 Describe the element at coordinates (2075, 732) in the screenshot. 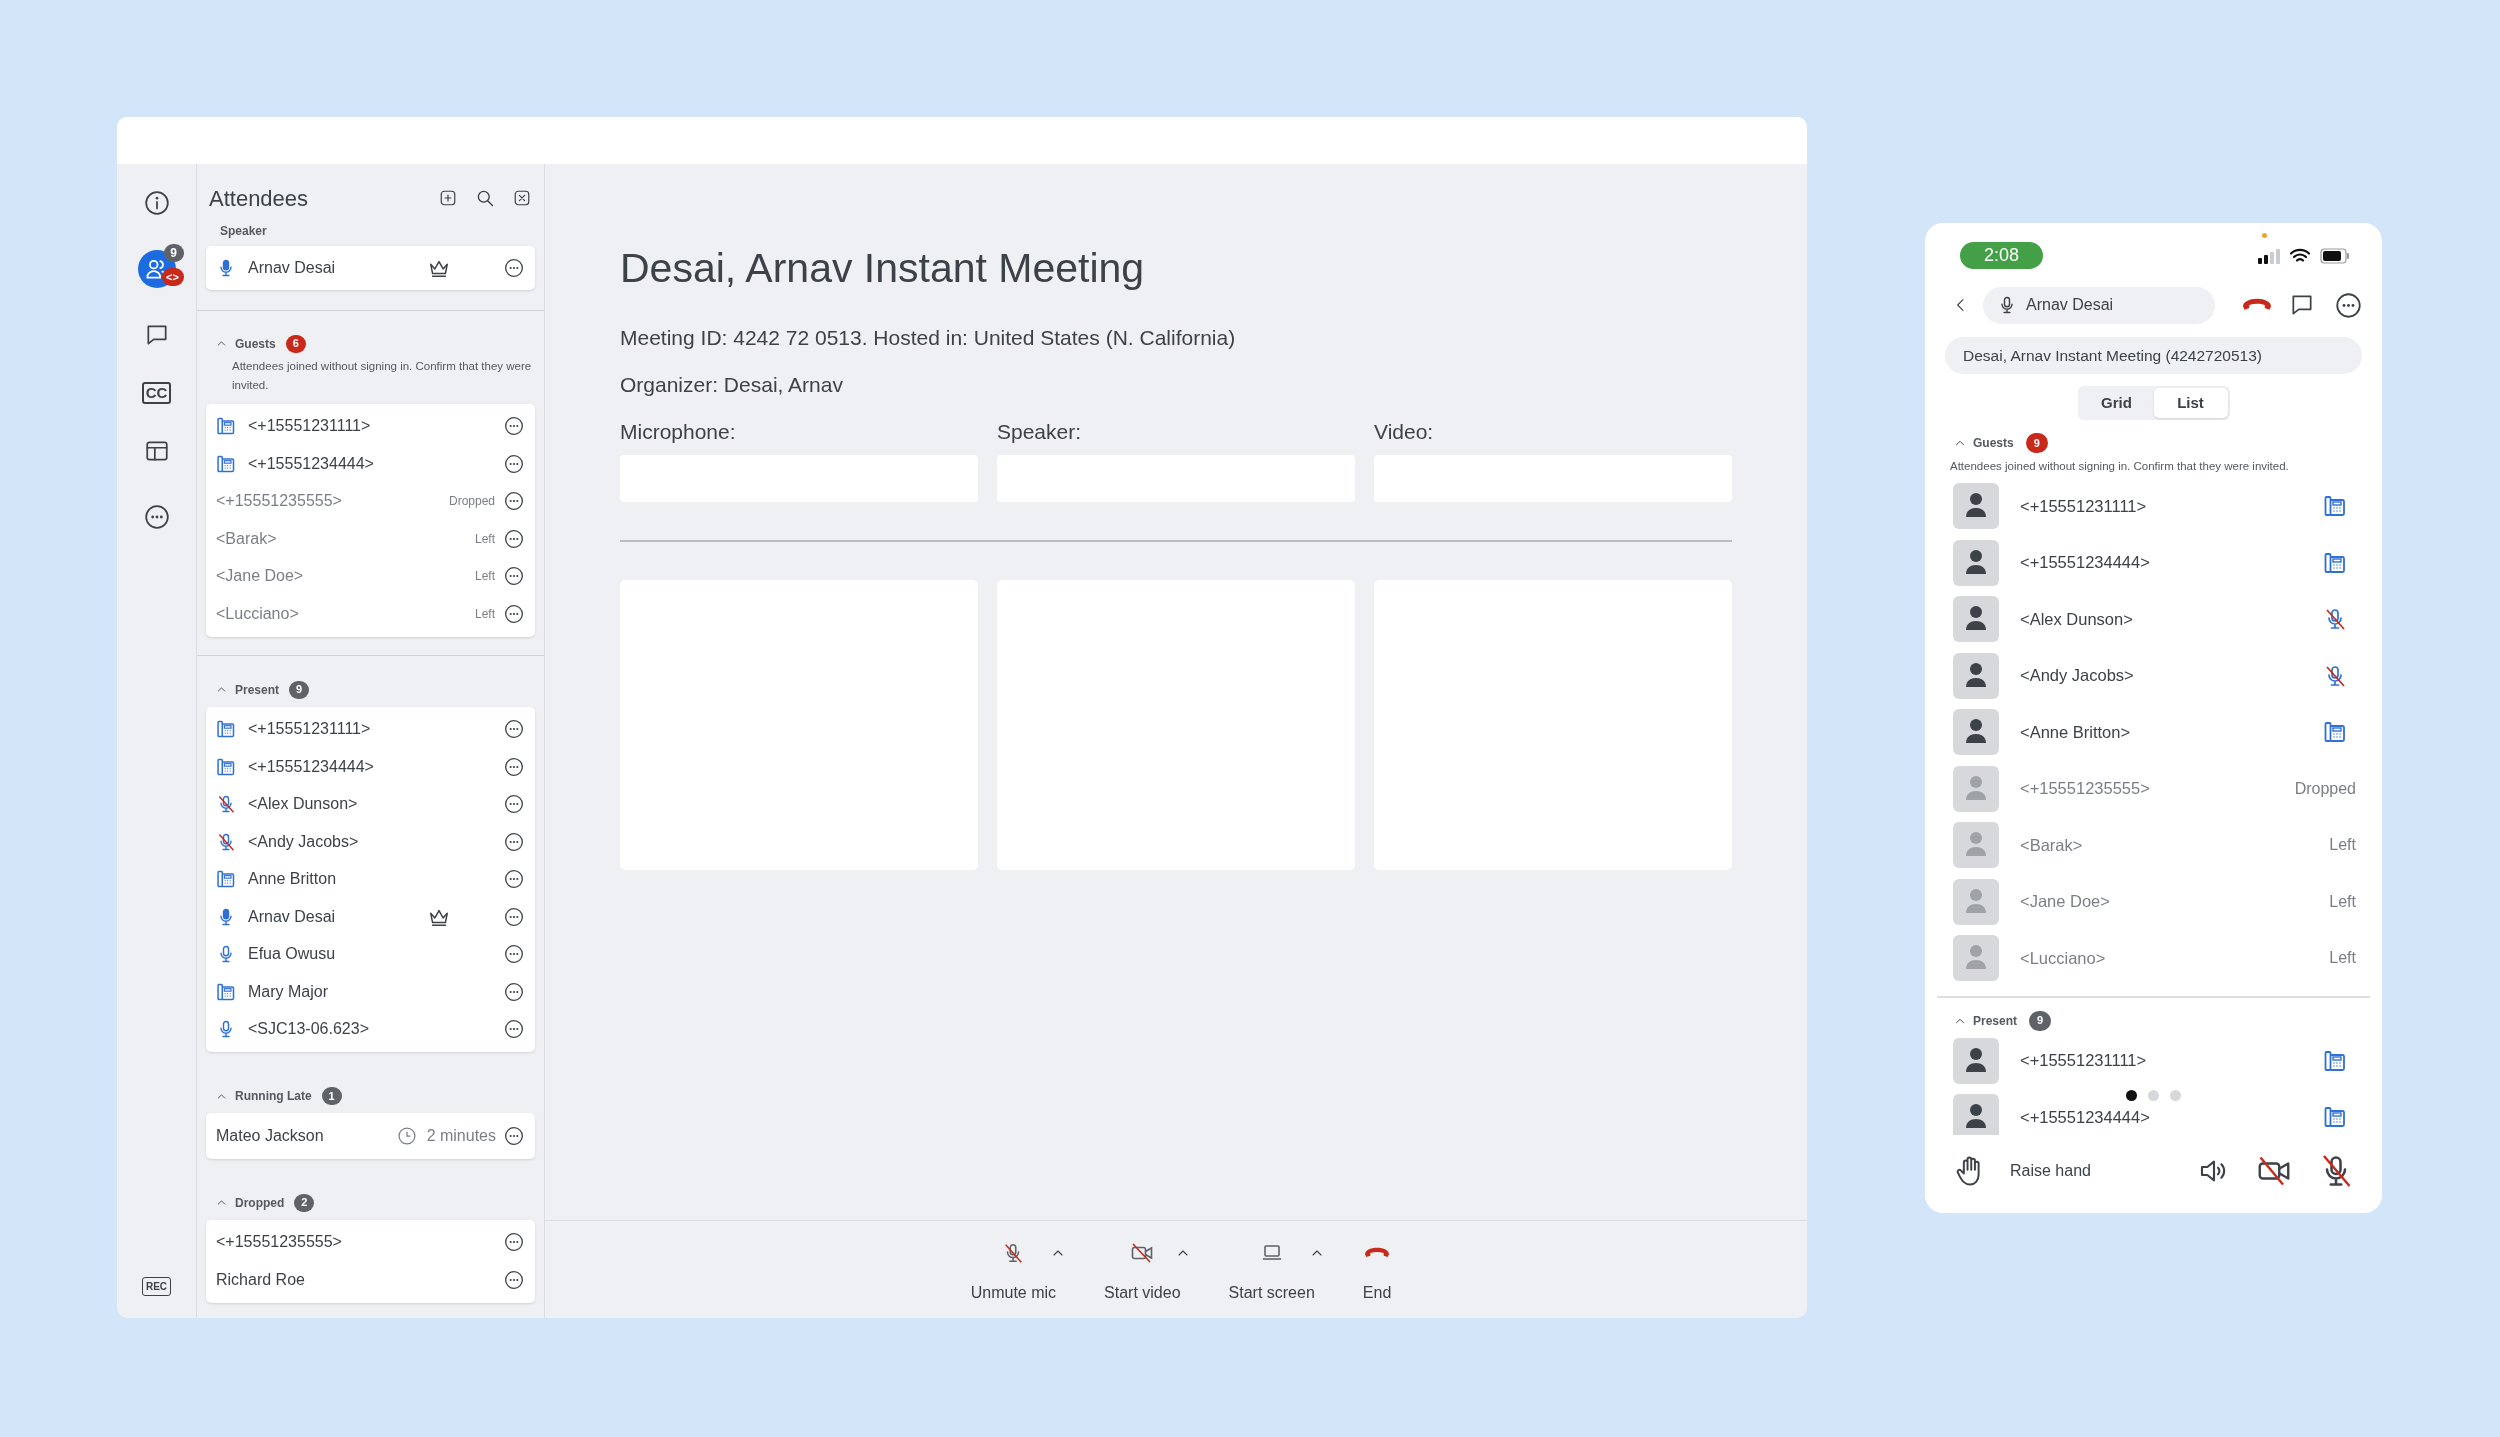

I see `attendee-name: <Anne Britton>` at that location.